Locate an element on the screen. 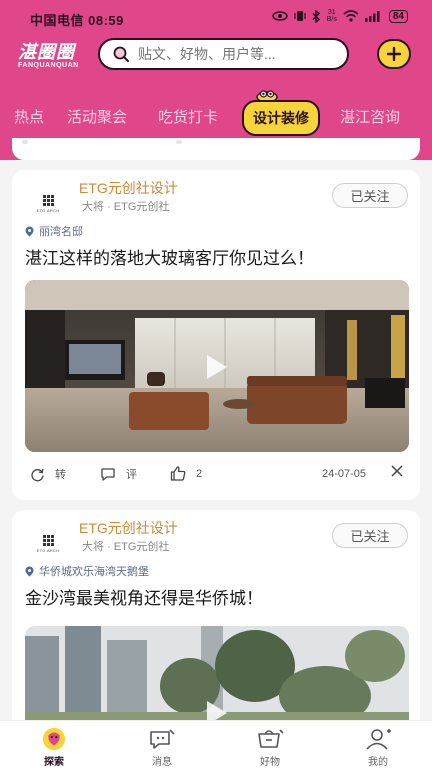  bluetooth-icon is located at coordinates (316, 16).